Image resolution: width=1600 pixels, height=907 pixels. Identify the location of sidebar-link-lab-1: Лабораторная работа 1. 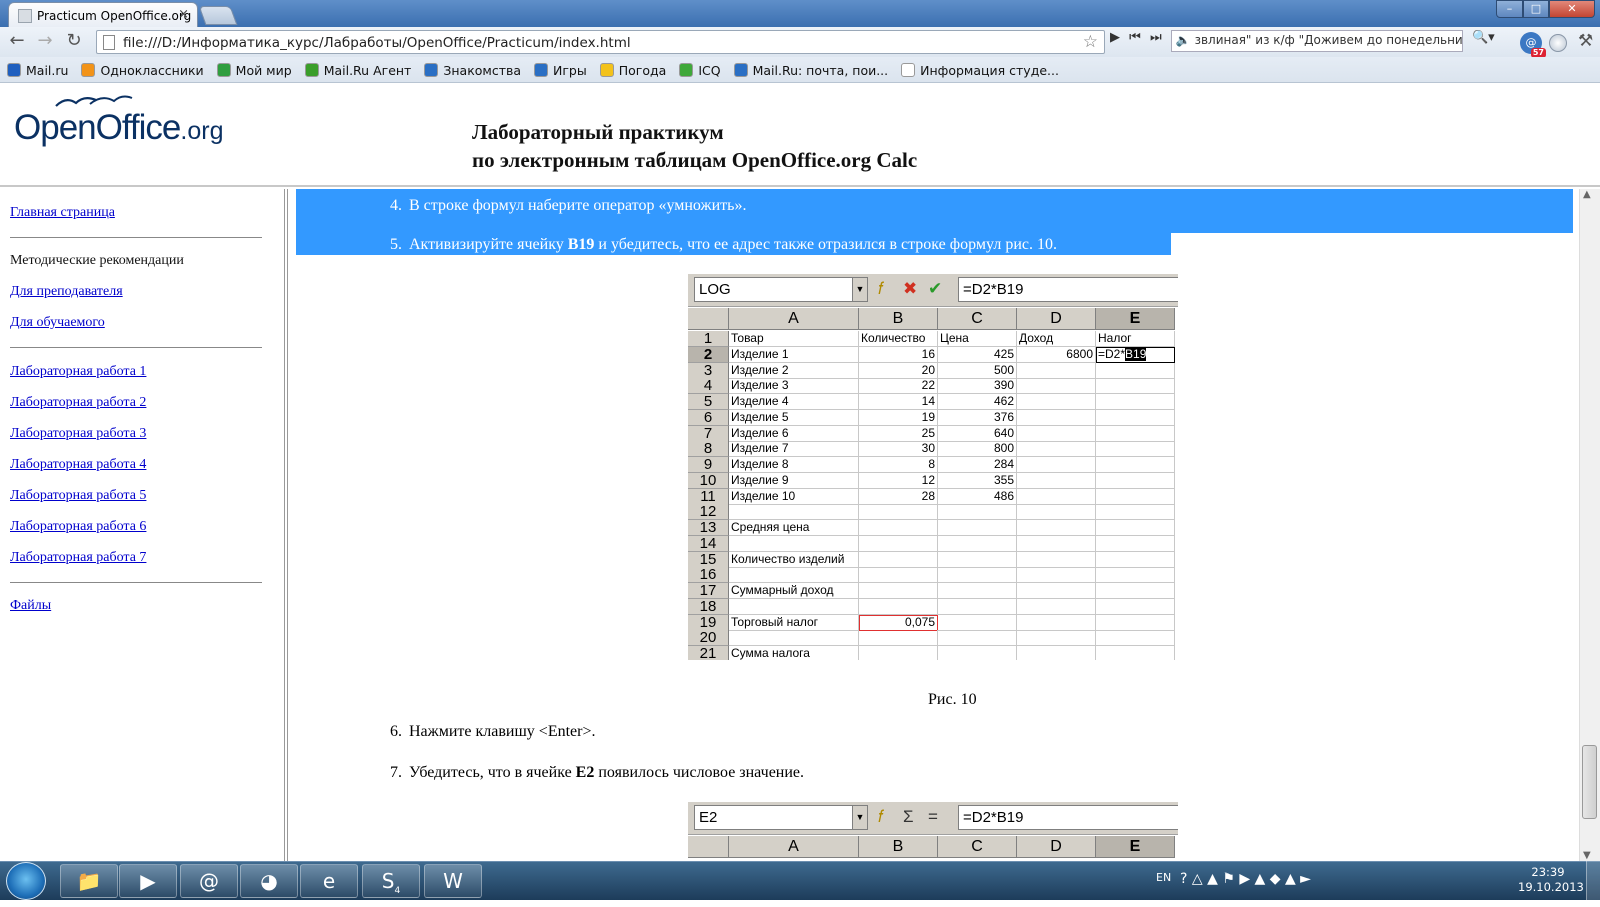
(142, 372).